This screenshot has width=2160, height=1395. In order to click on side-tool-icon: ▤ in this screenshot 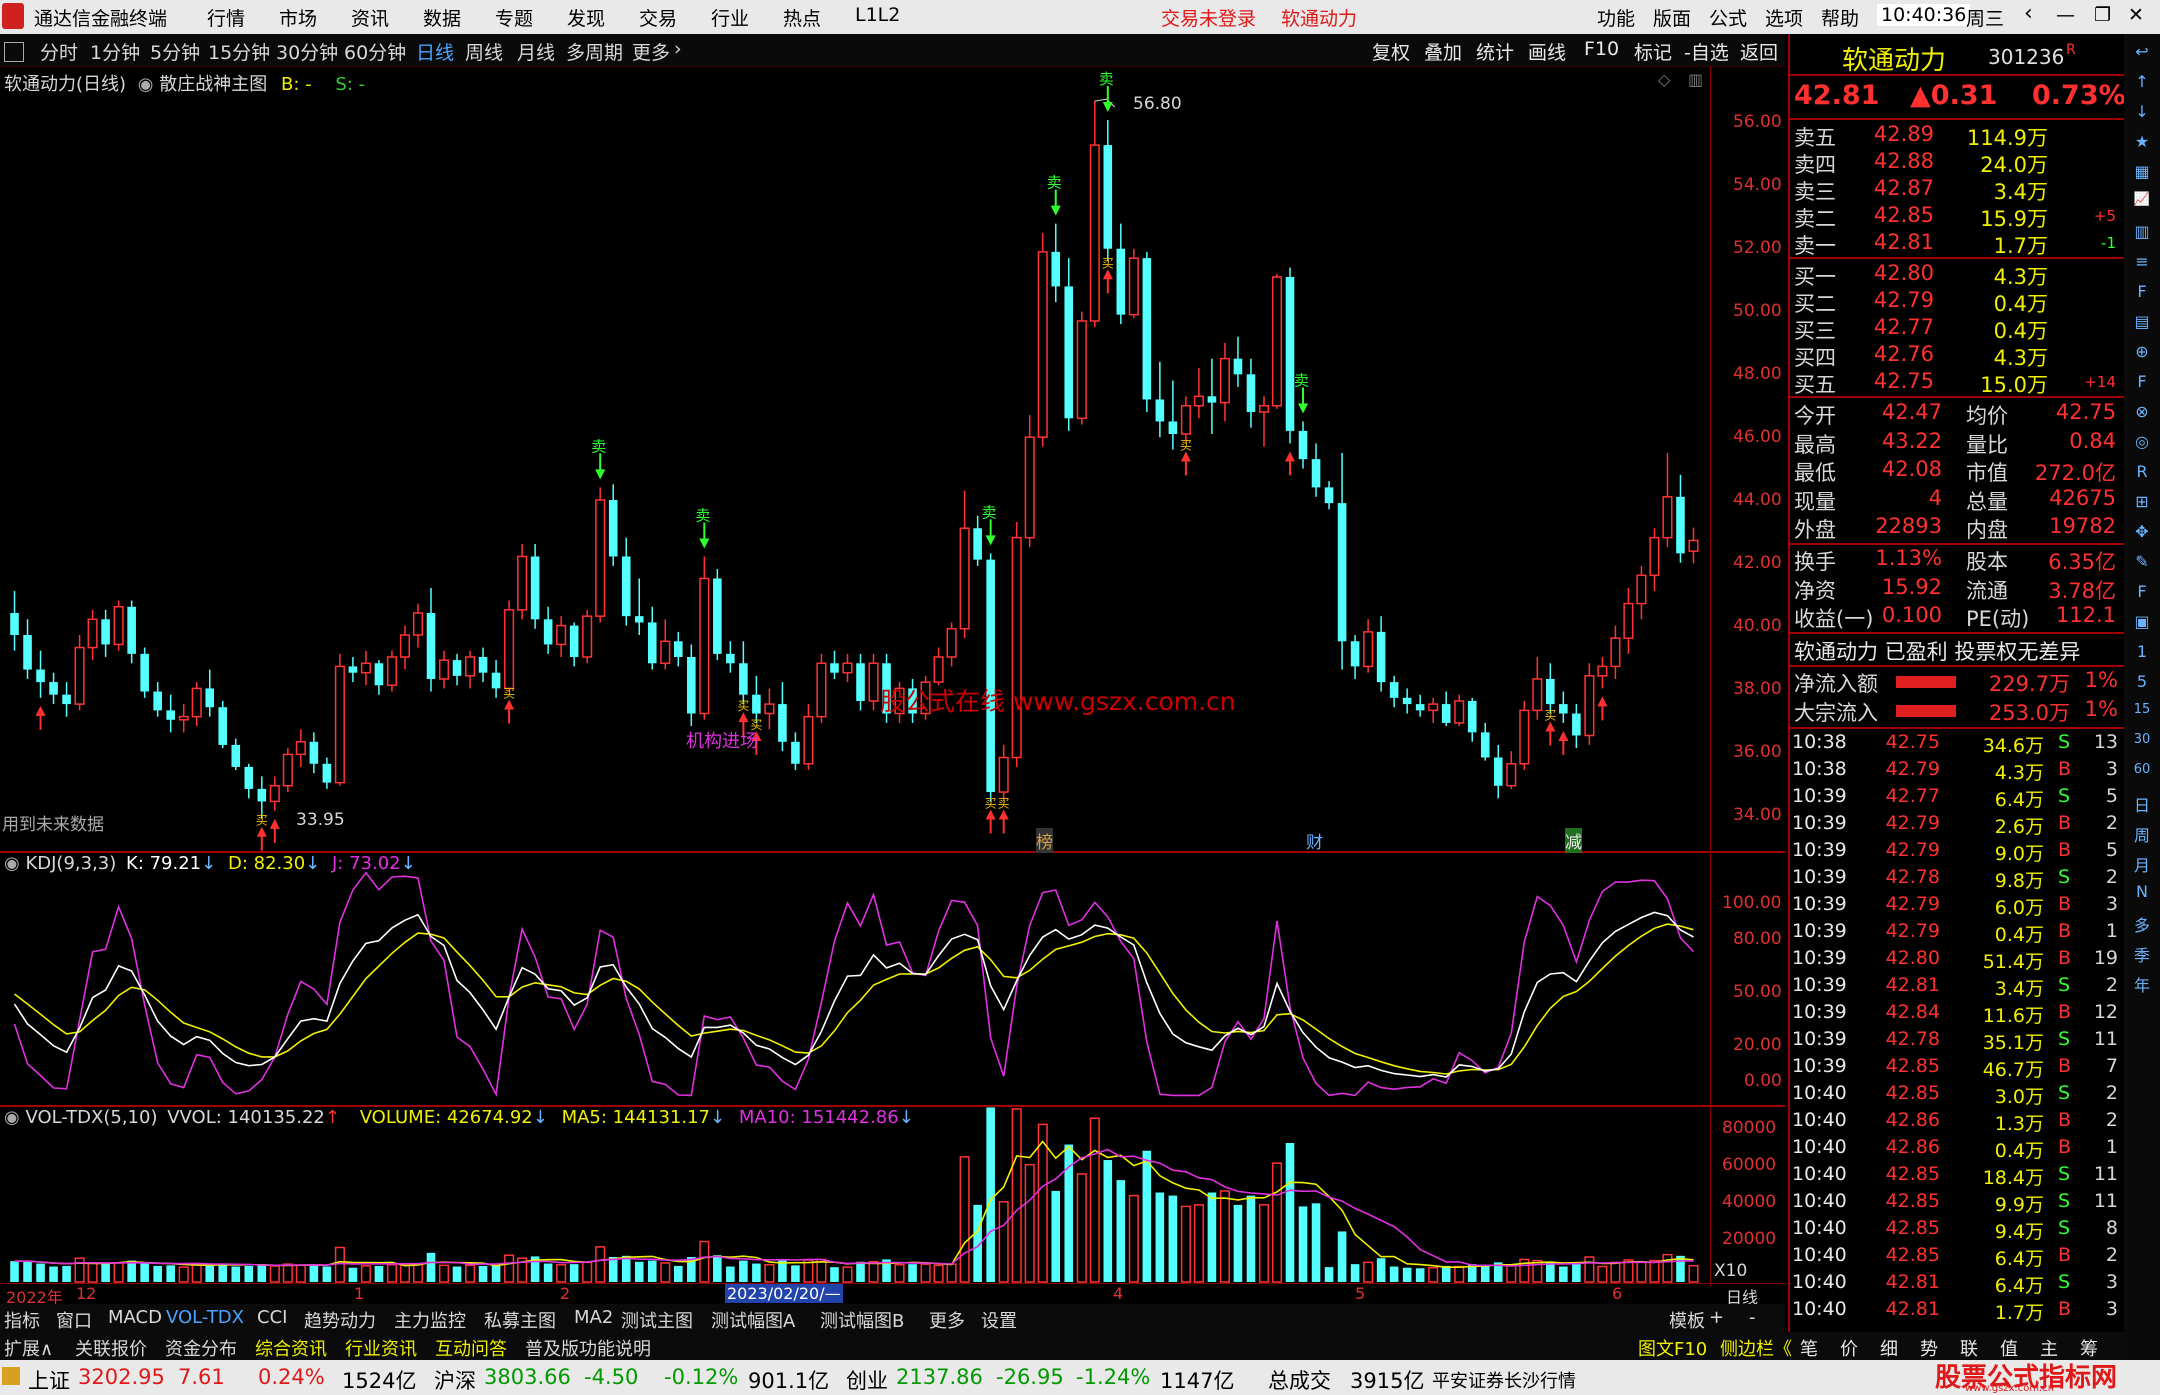, I will do `click(2142, 324)`.